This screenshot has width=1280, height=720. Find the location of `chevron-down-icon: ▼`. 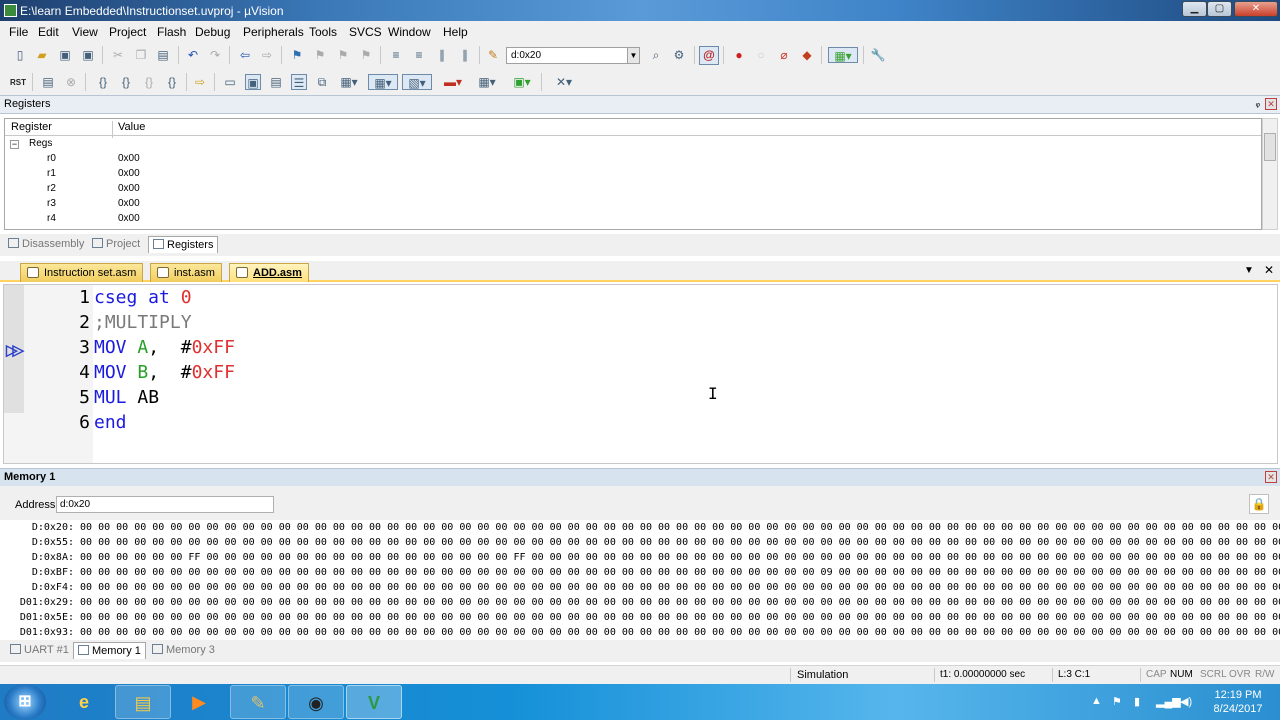

chevron-down-icon: ▼ is located at coordinates (633, 55).